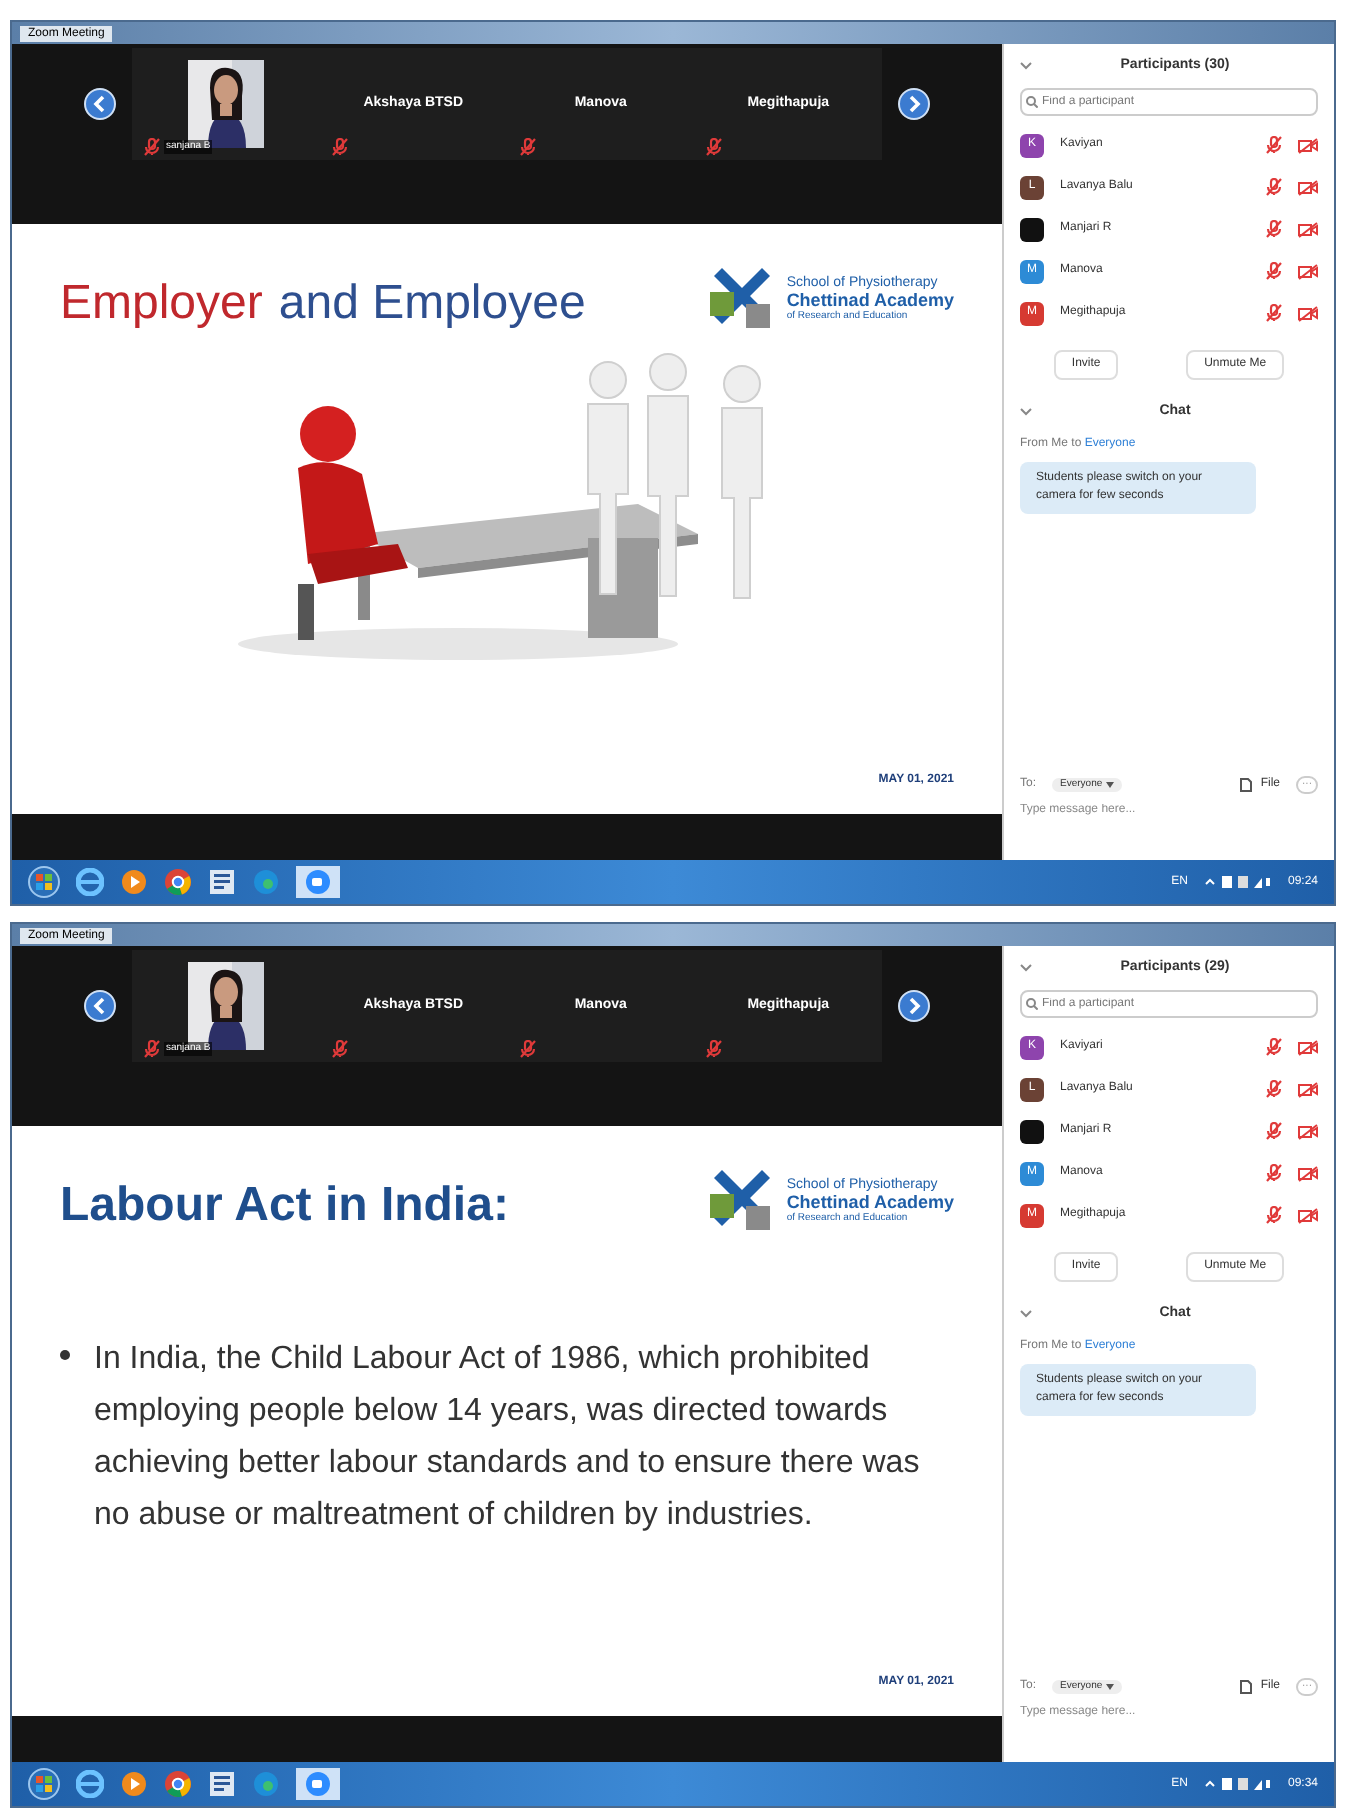 Image resolution: width=1346 pixels, height=1814 pixels. I want to click on slide-title: and Employee, so click(432, 304).